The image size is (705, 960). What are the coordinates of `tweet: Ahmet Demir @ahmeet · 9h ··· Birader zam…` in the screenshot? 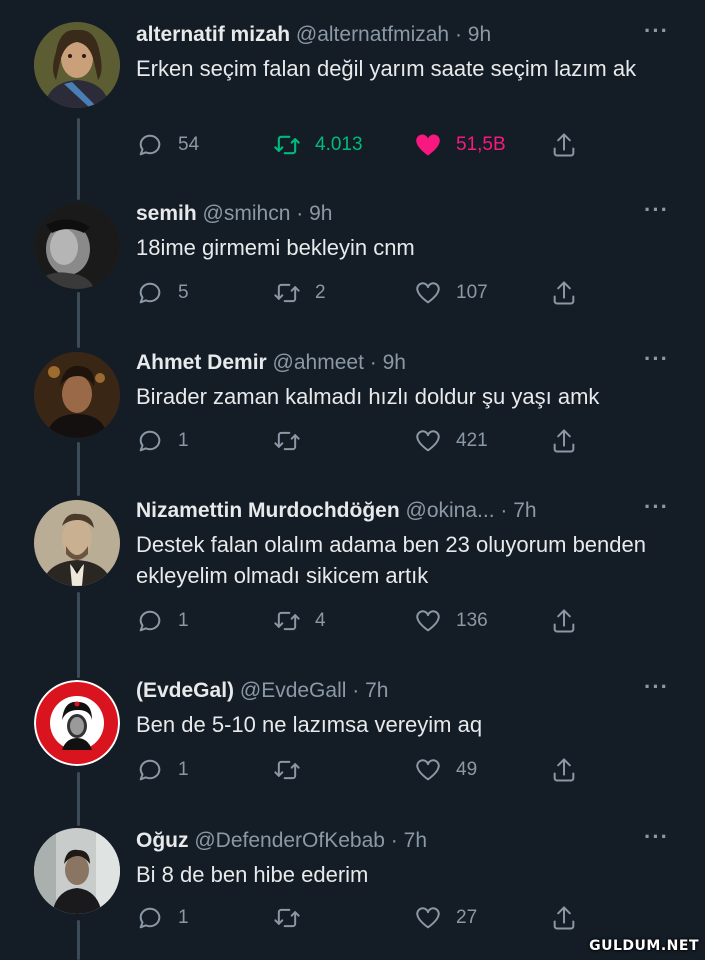 It's located at (352, 408).